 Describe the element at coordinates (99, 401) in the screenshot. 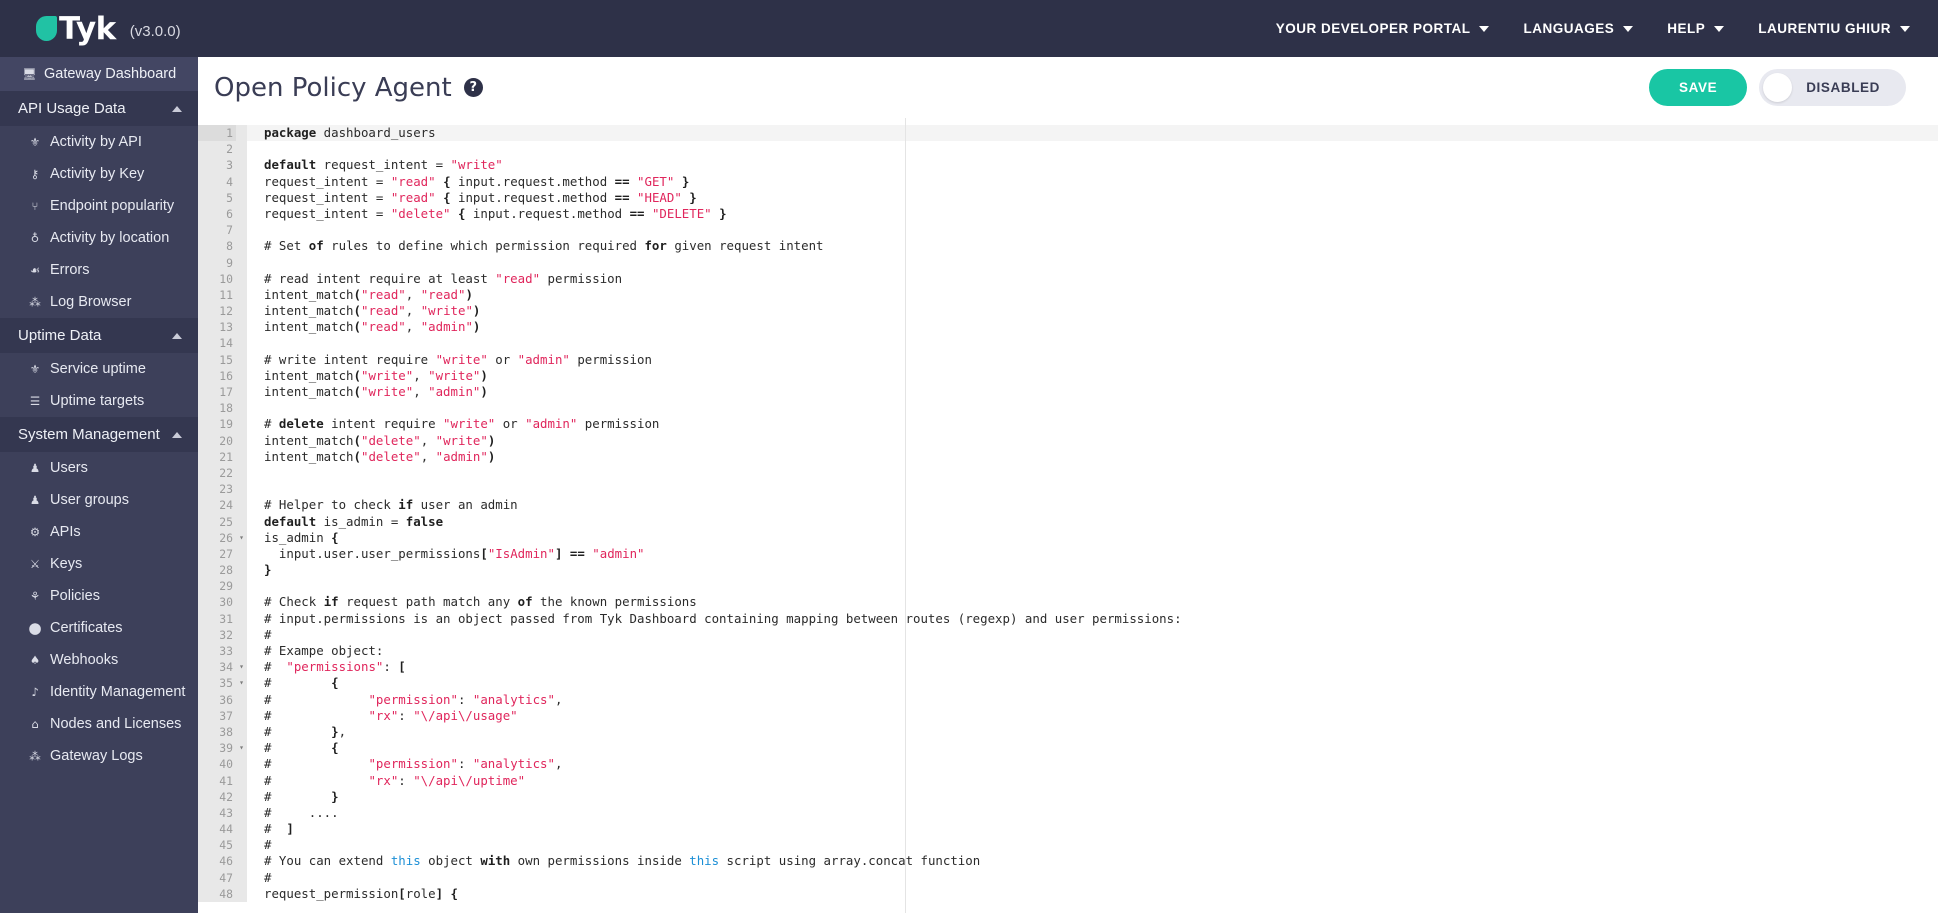

I see `sidebar-item-uptime-targets: ☰ Uptime targets` at that location.